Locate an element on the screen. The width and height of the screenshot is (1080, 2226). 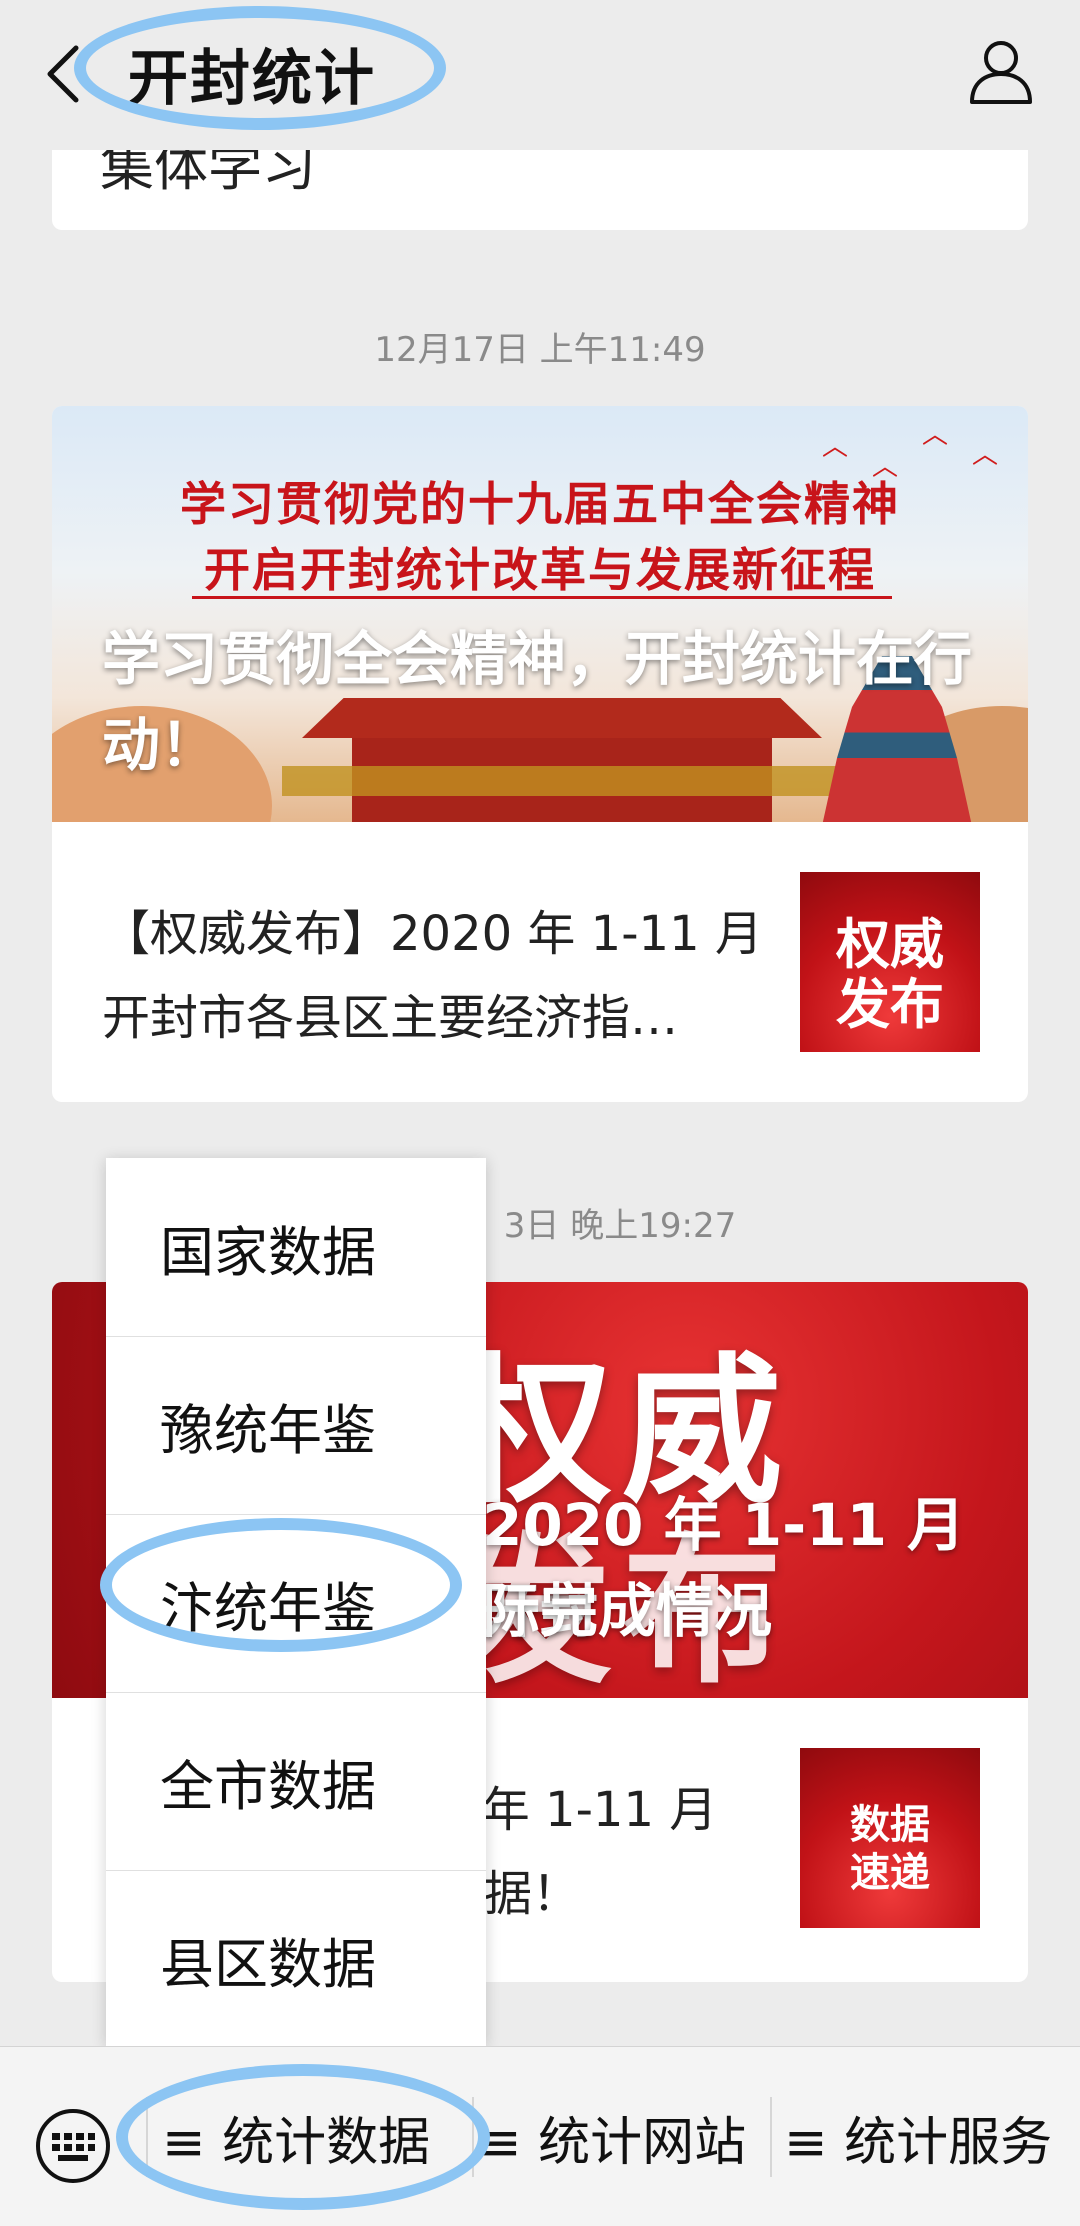
sub-article-thumbnail: 数据 速递 is located at coordinates (890, 1838).